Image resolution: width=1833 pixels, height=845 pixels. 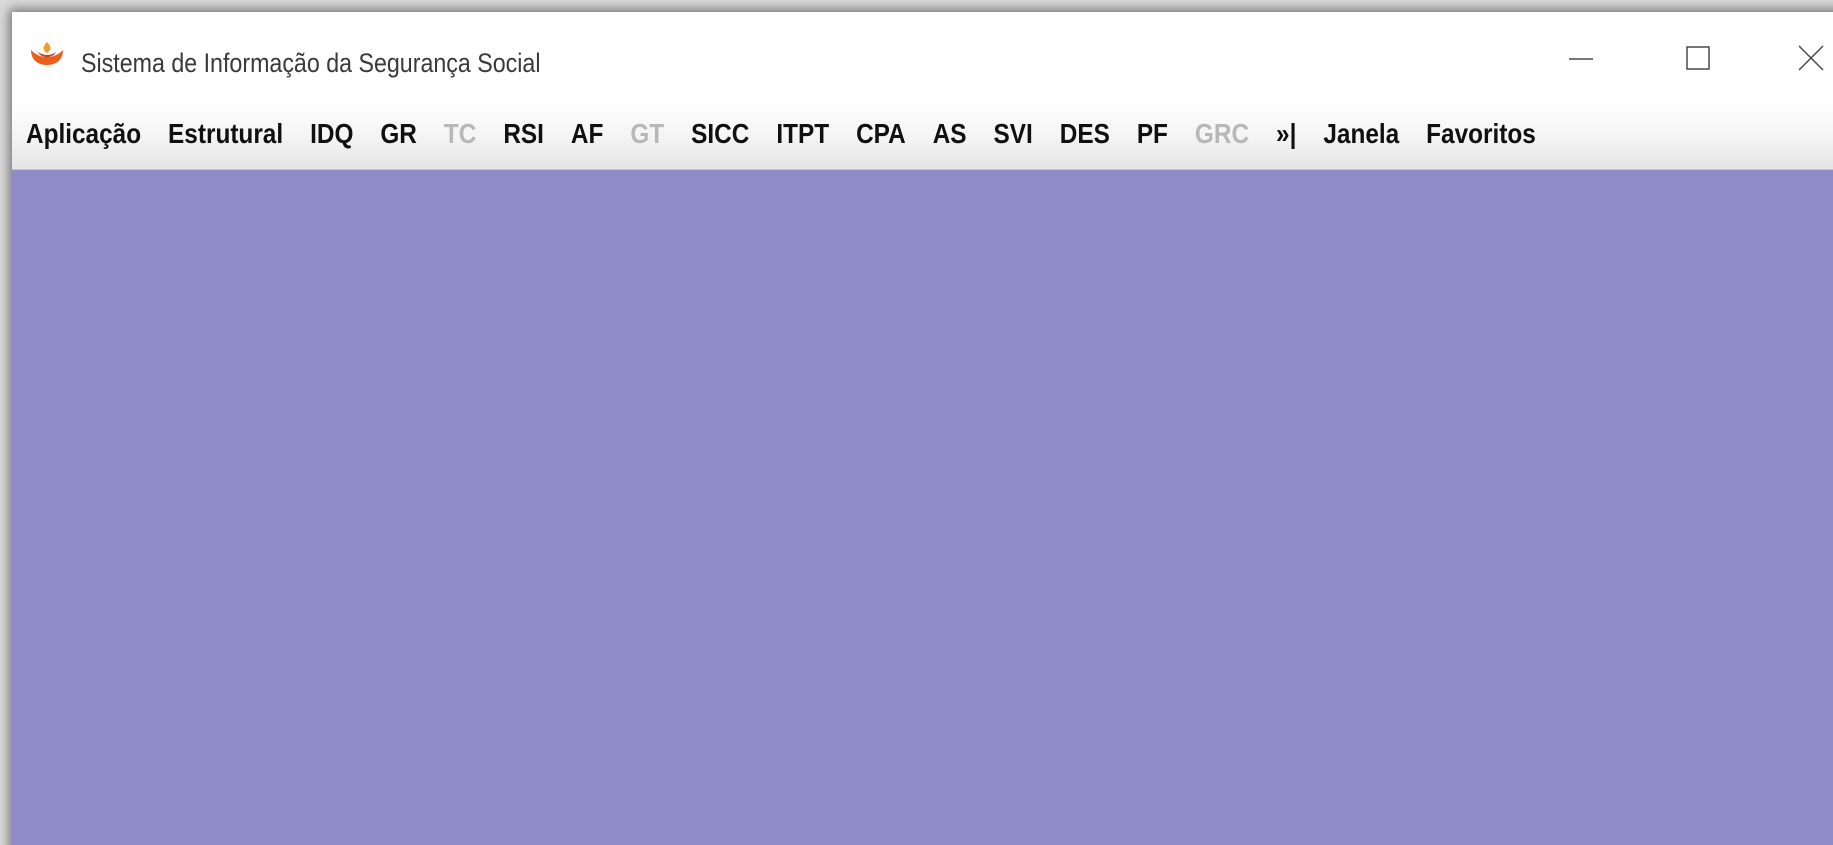 What do you see at coordinates (1286, 134) in the screenshot?
I see `menu-item-more: »|` at bounding box center [1286, 134].